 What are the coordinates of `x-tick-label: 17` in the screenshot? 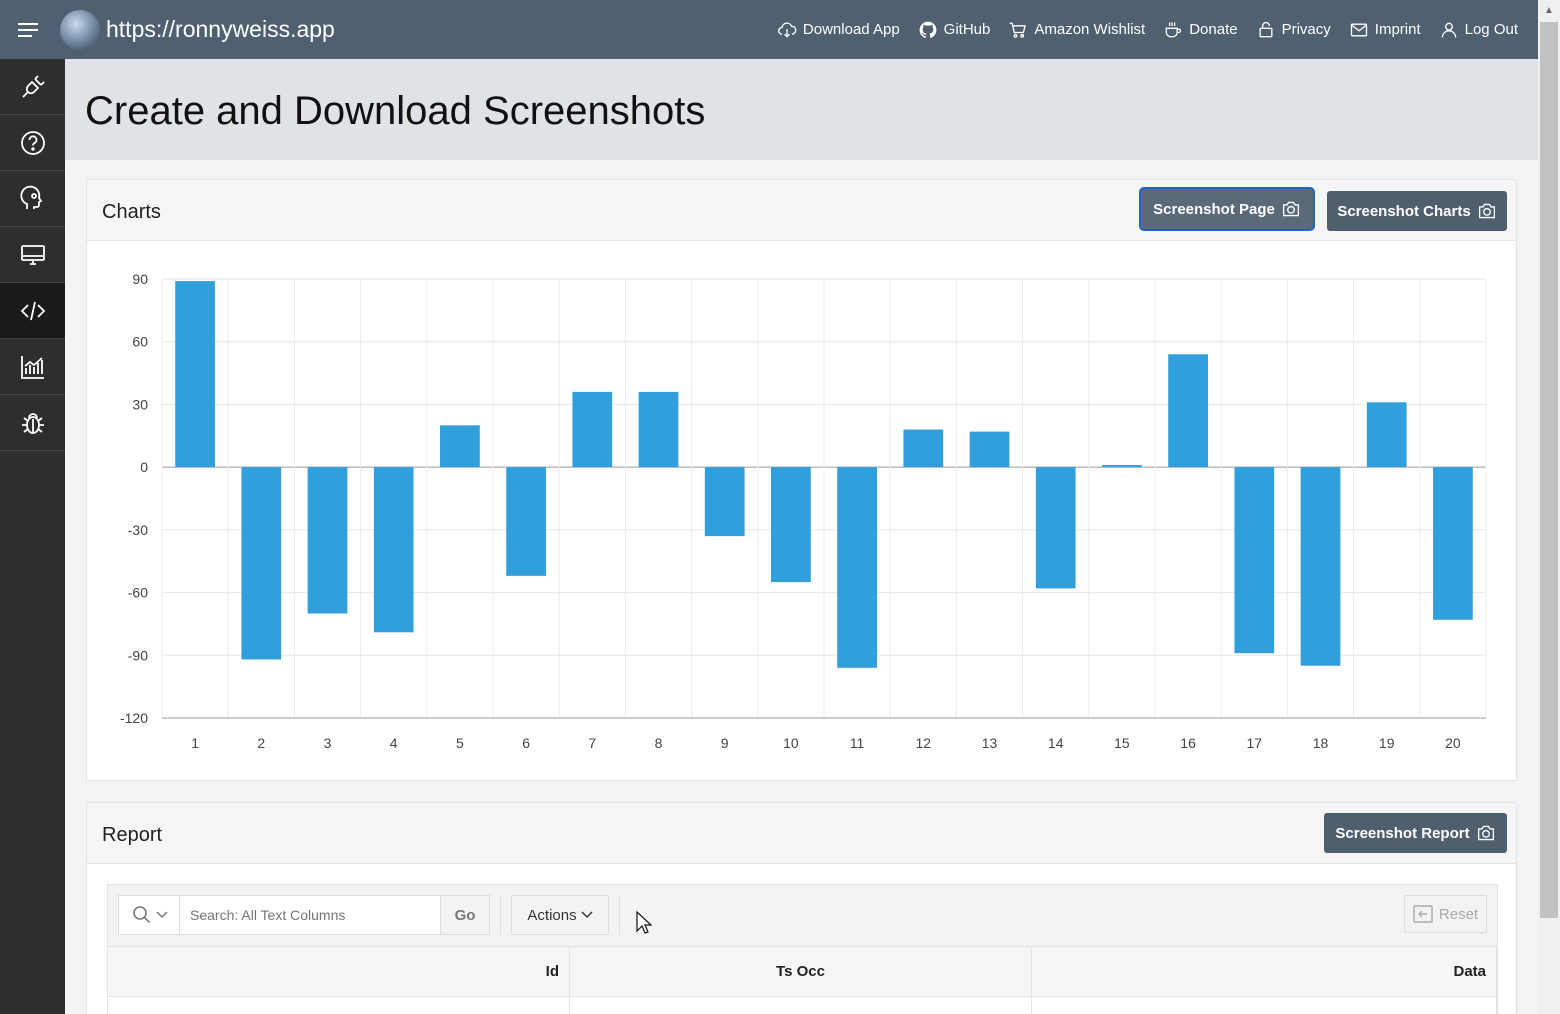 It's located at (1255, 743).